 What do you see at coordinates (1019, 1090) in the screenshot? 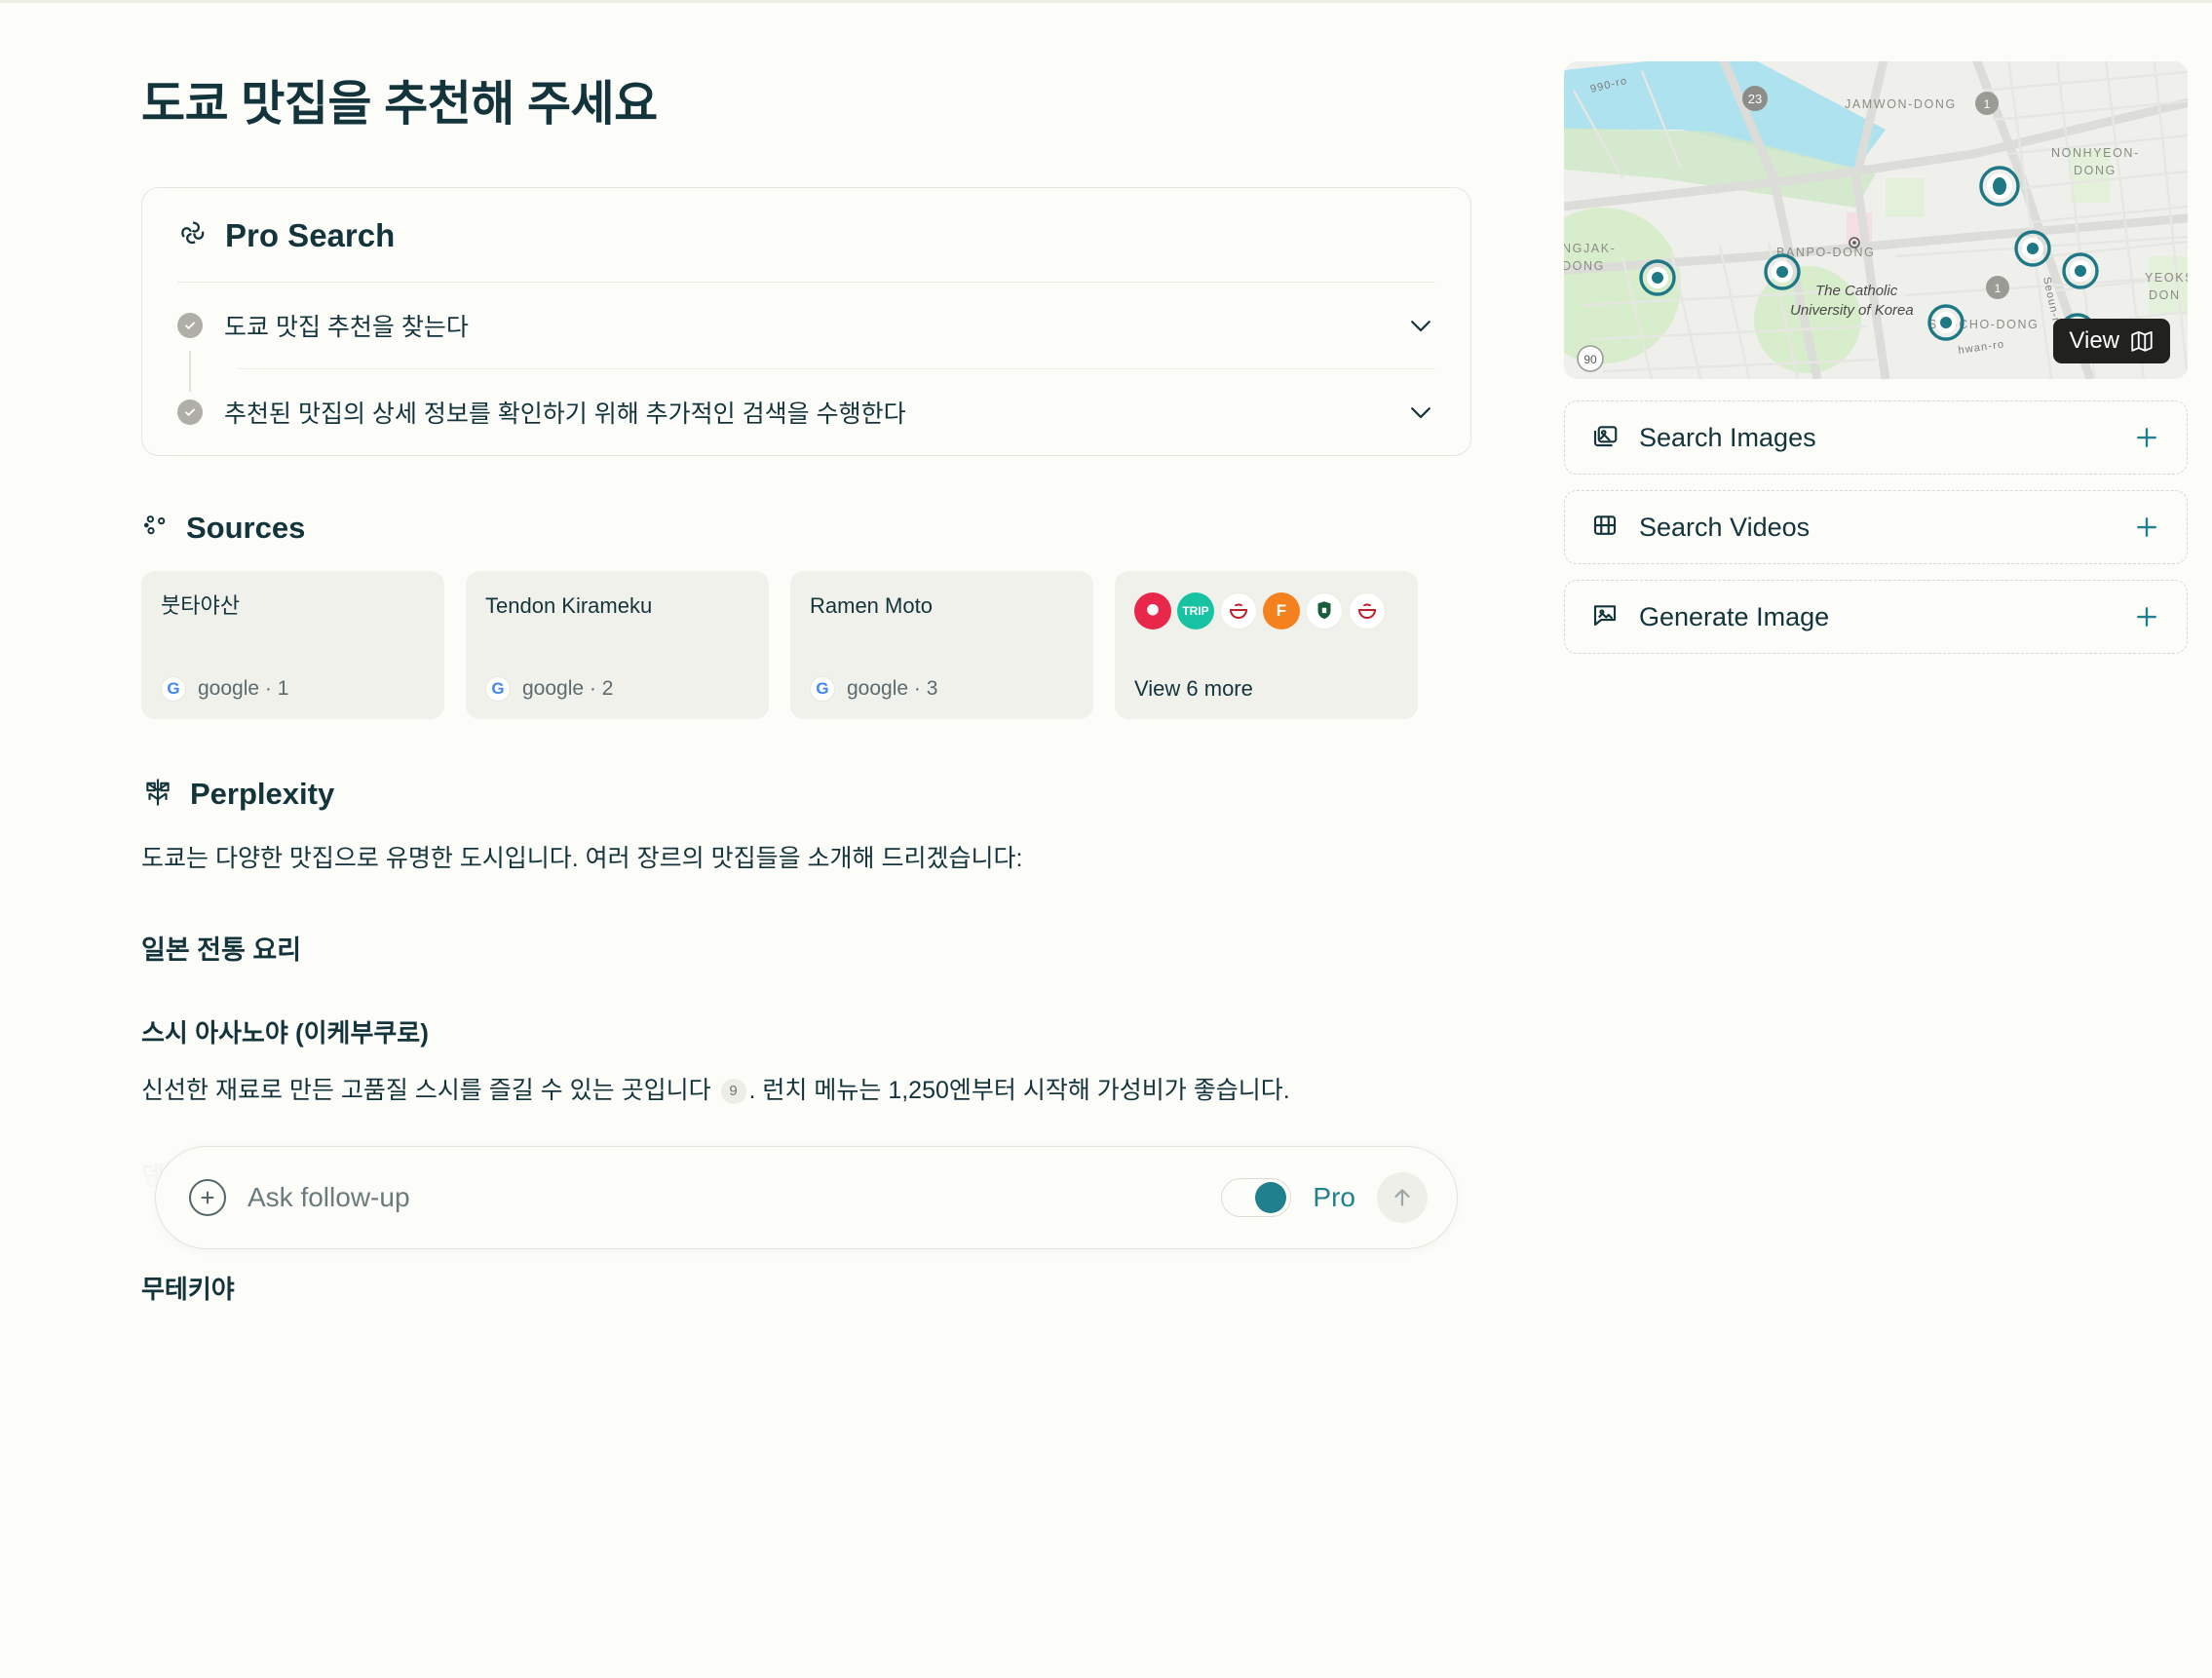
I see `entry-text-after: . 런치 메뉴는 1,250엔부터 시작해 가성비가 좋습니다.` at bounding box center [1019, 1090].